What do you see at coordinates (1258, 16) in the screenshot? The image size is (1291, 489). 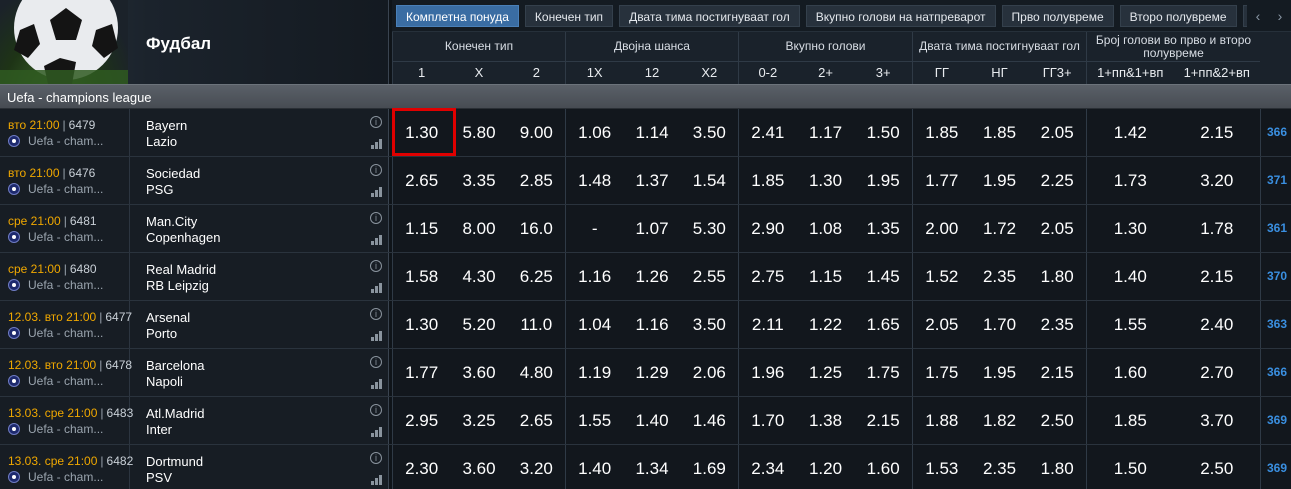 I see `chevron-left-icon: ‹` at bounding box center [1258, 16].